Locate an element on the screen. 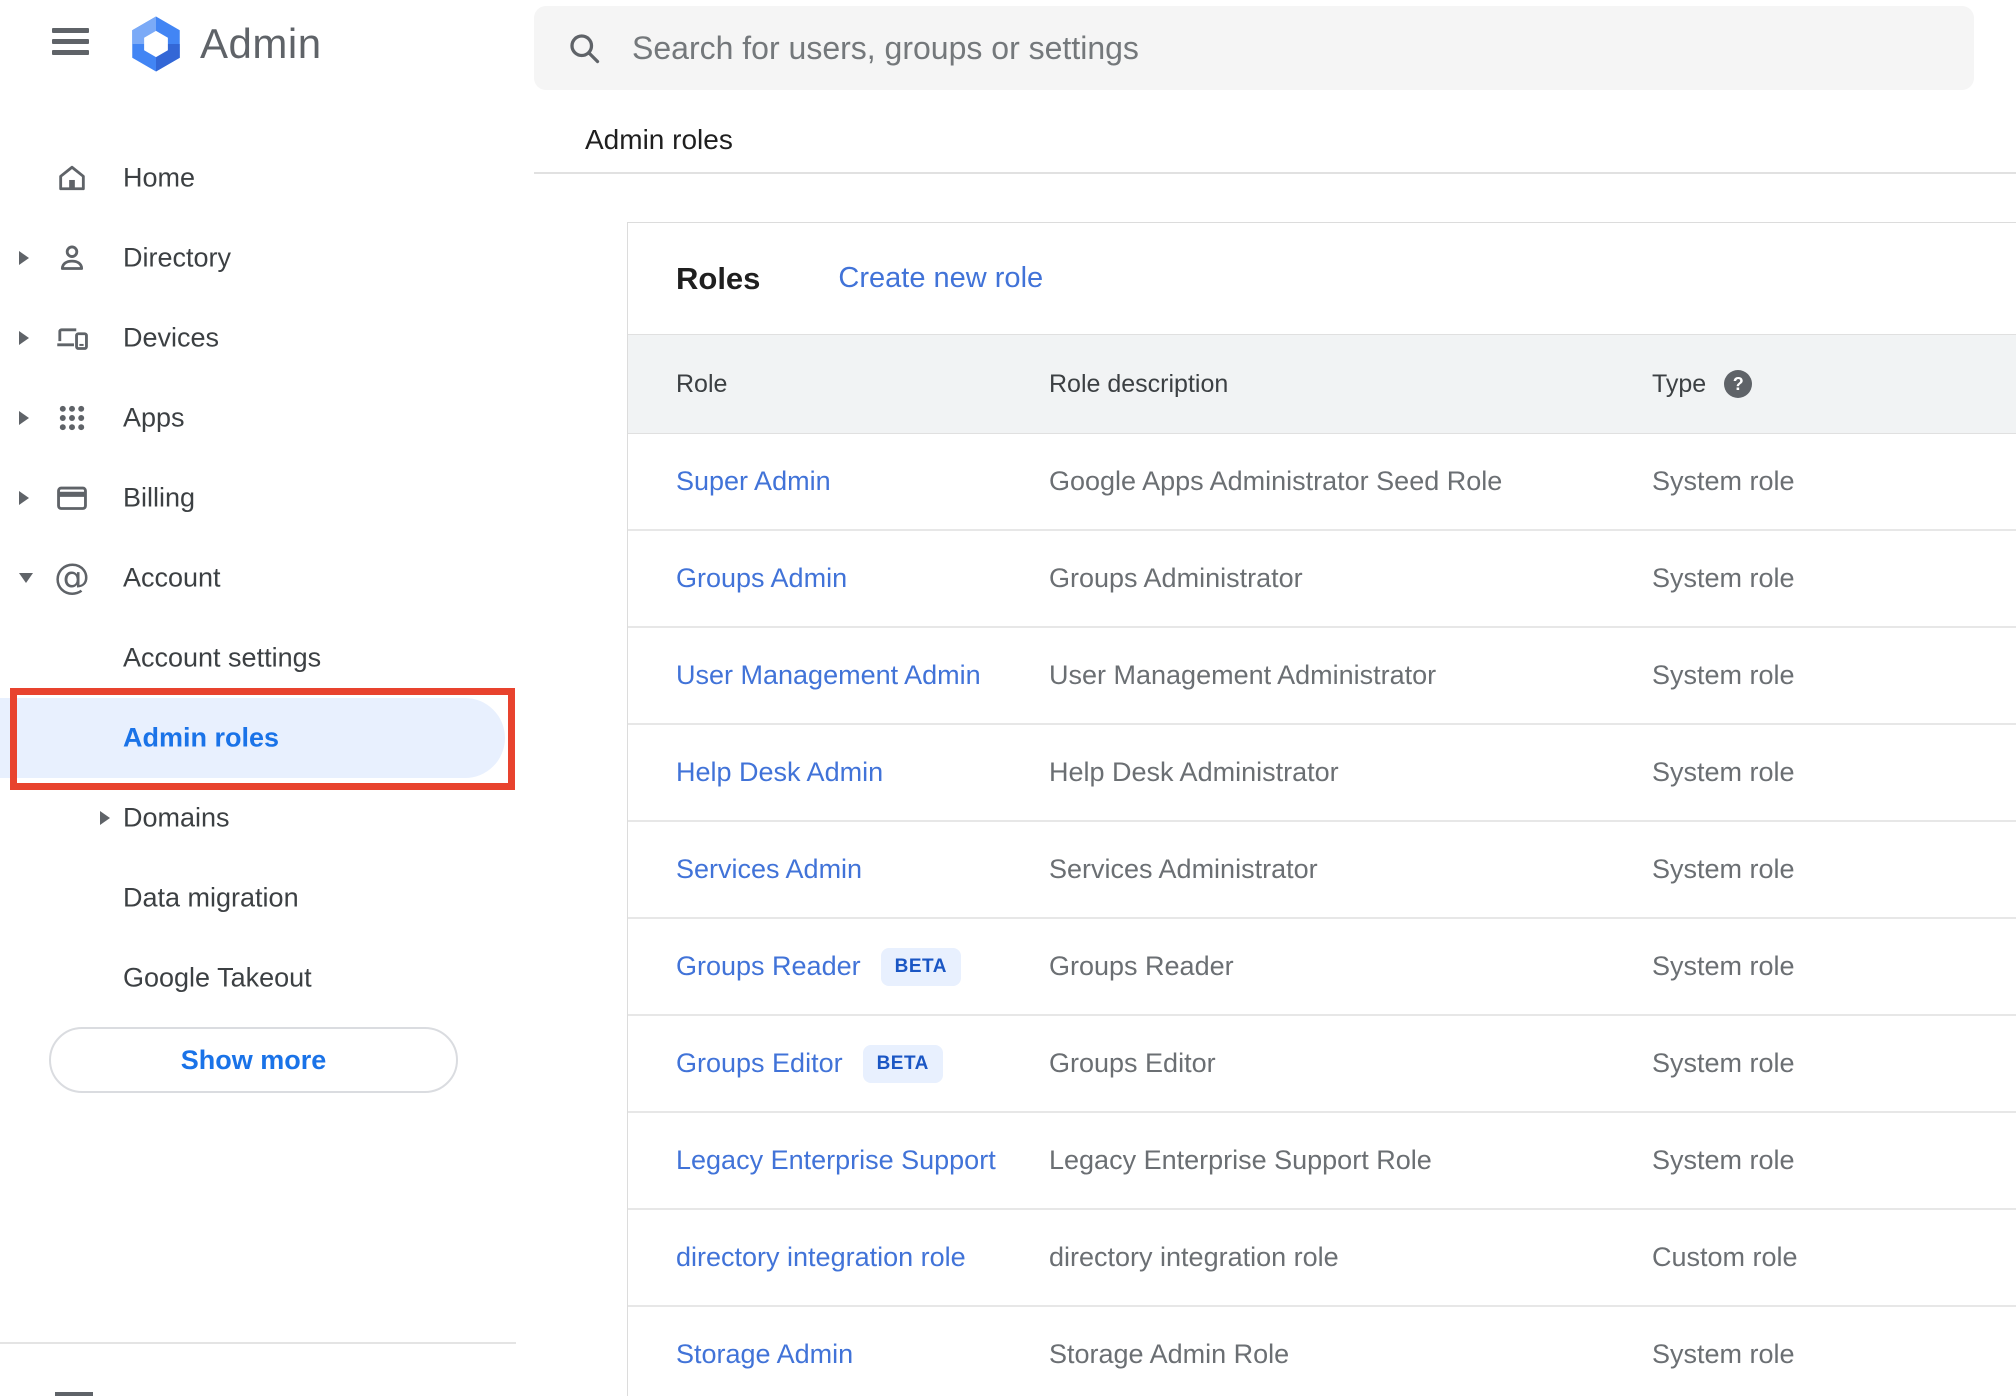  sidebar-item-account-settings: Account settings is located at coordinates (258, 658).